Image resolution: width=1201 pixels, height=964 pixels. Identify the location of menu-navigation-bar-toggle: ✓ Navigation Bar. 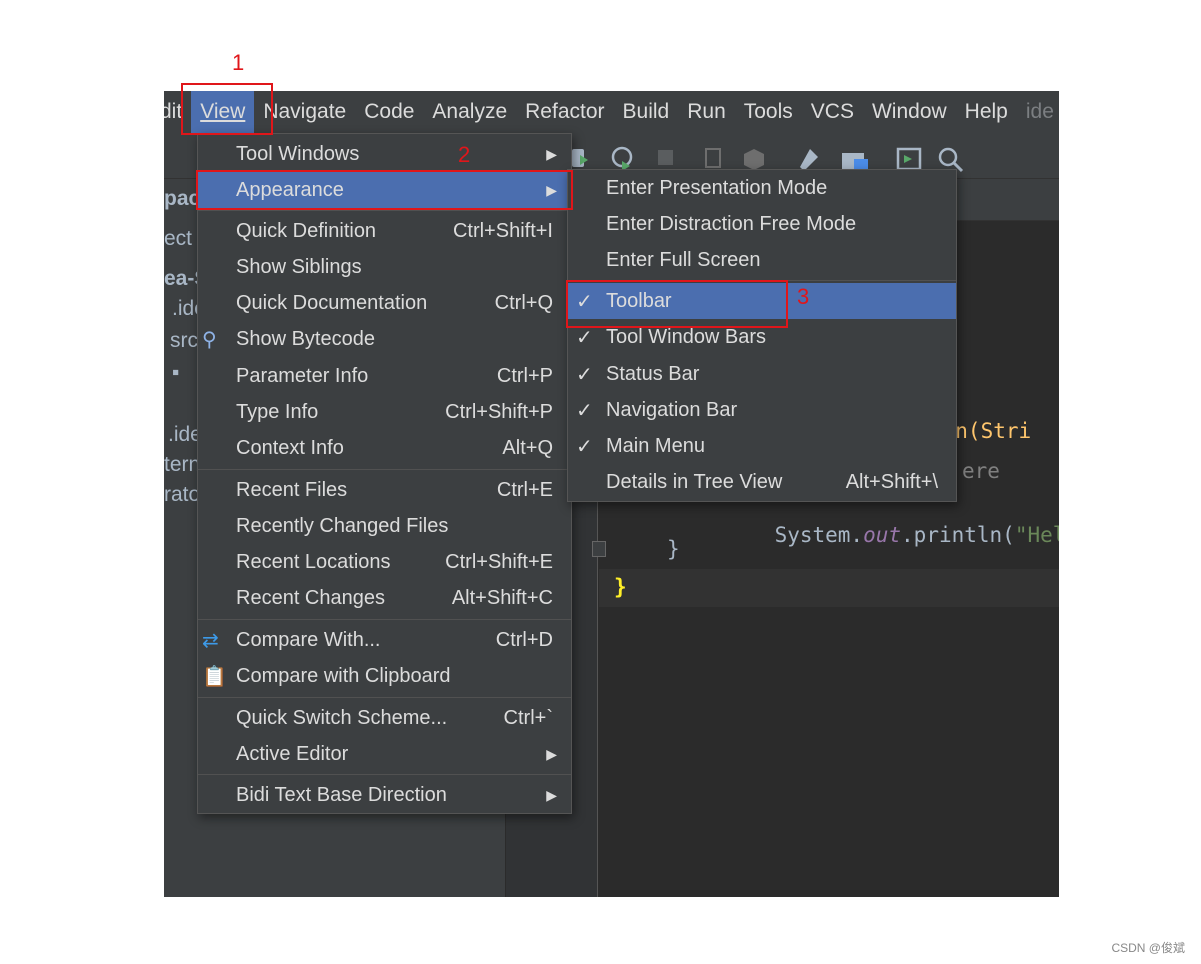
(762, 410).